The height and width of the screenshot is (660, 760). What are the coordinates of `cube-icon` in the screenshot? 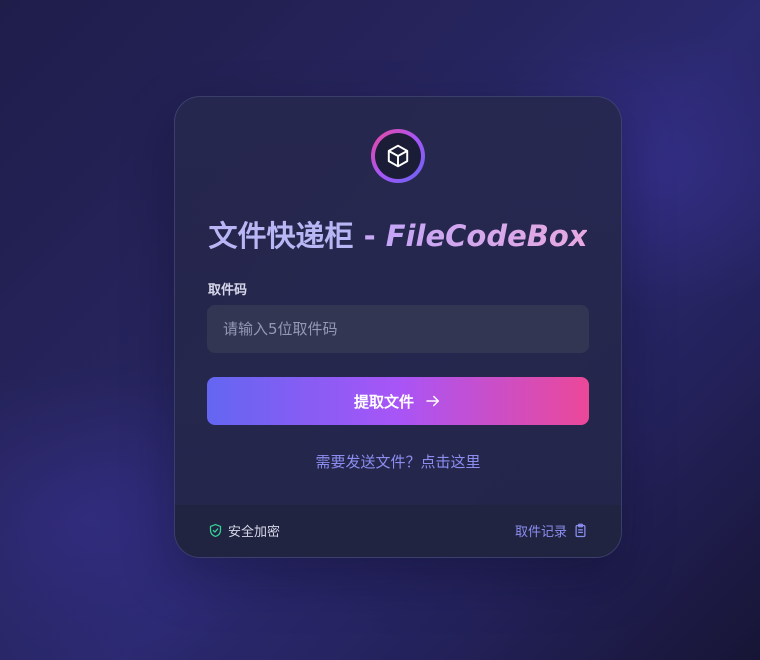 It's located at (398, 156).